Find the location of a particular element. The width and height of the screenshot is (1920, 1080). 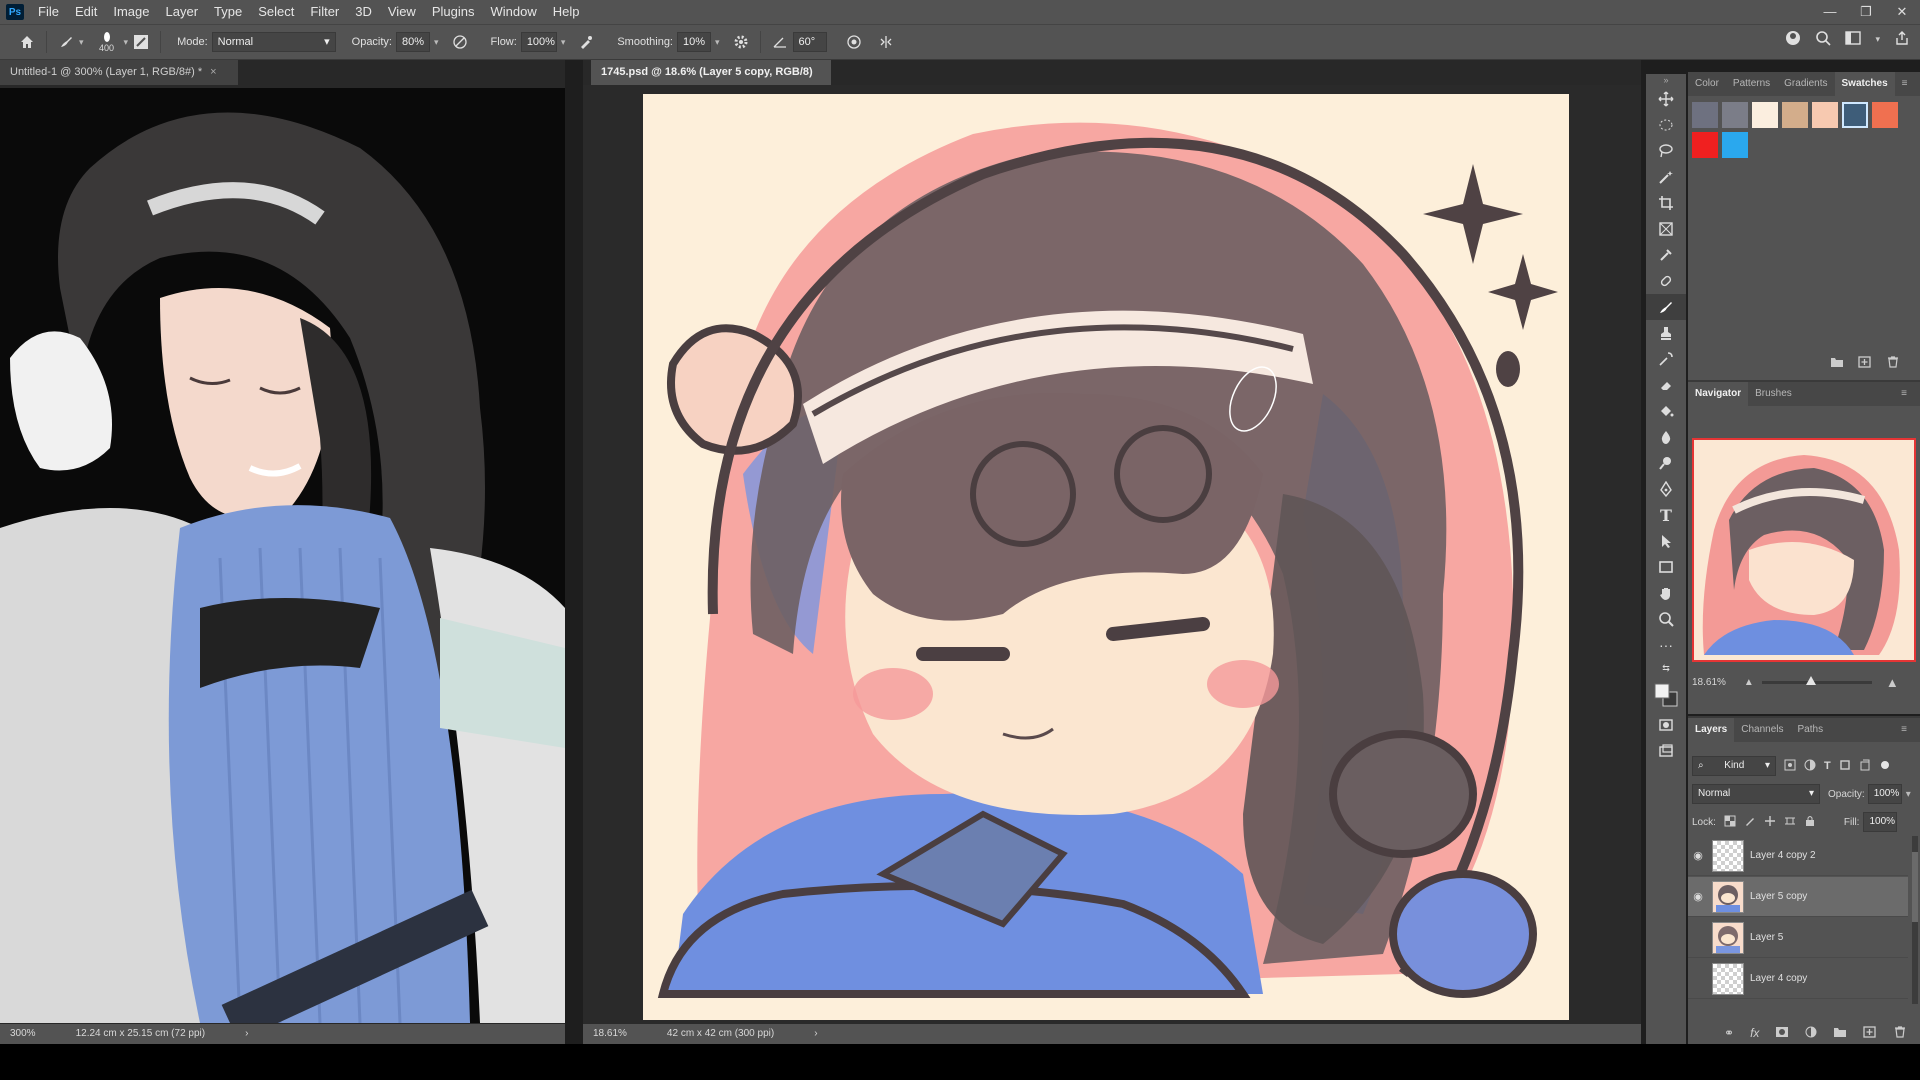

tab-navigator: Navigator is located at coordinates (1718, 394).